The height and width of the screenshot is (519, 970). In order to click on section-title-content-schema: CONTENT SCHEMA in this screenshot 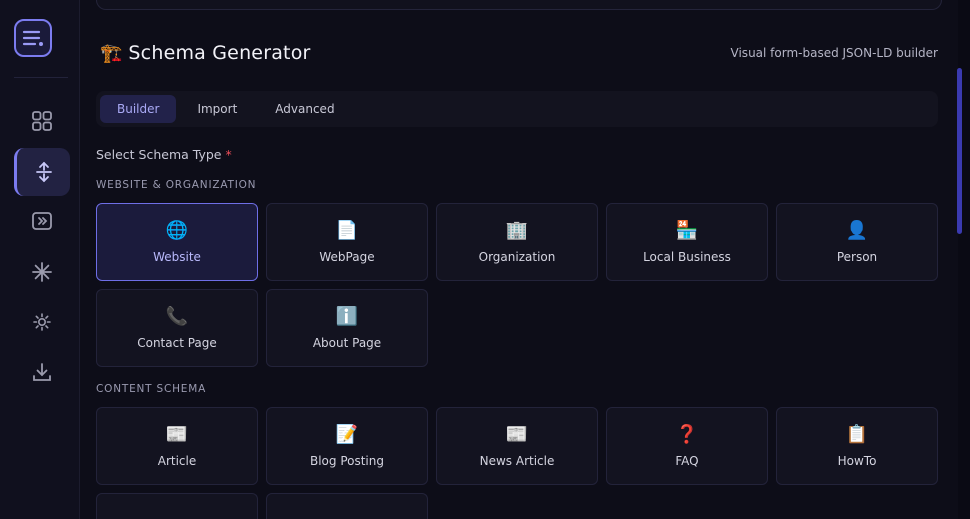, I will do `click(151, 389)`.